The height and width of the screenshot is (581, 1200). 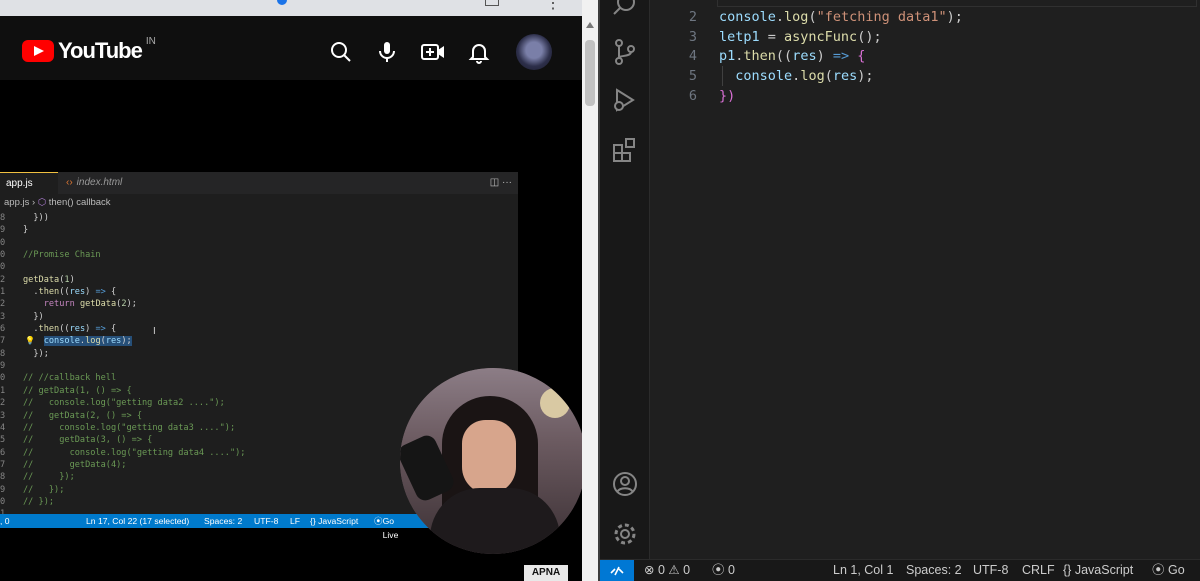 What do you see at coordinates (501, 182) in the screenshot?
I see `split-editor-icon: ◫ ···` at bounding box center [501, 182].